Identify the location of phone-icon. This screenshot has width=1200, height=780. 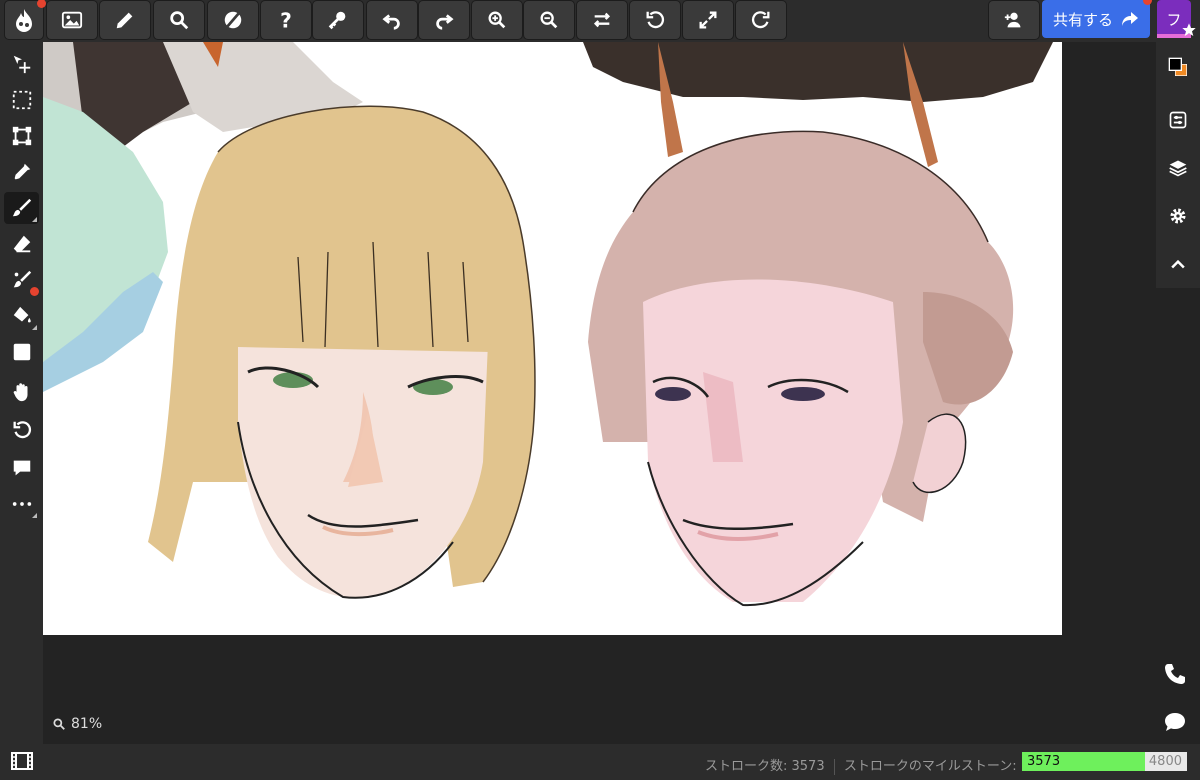
(1175, 674).